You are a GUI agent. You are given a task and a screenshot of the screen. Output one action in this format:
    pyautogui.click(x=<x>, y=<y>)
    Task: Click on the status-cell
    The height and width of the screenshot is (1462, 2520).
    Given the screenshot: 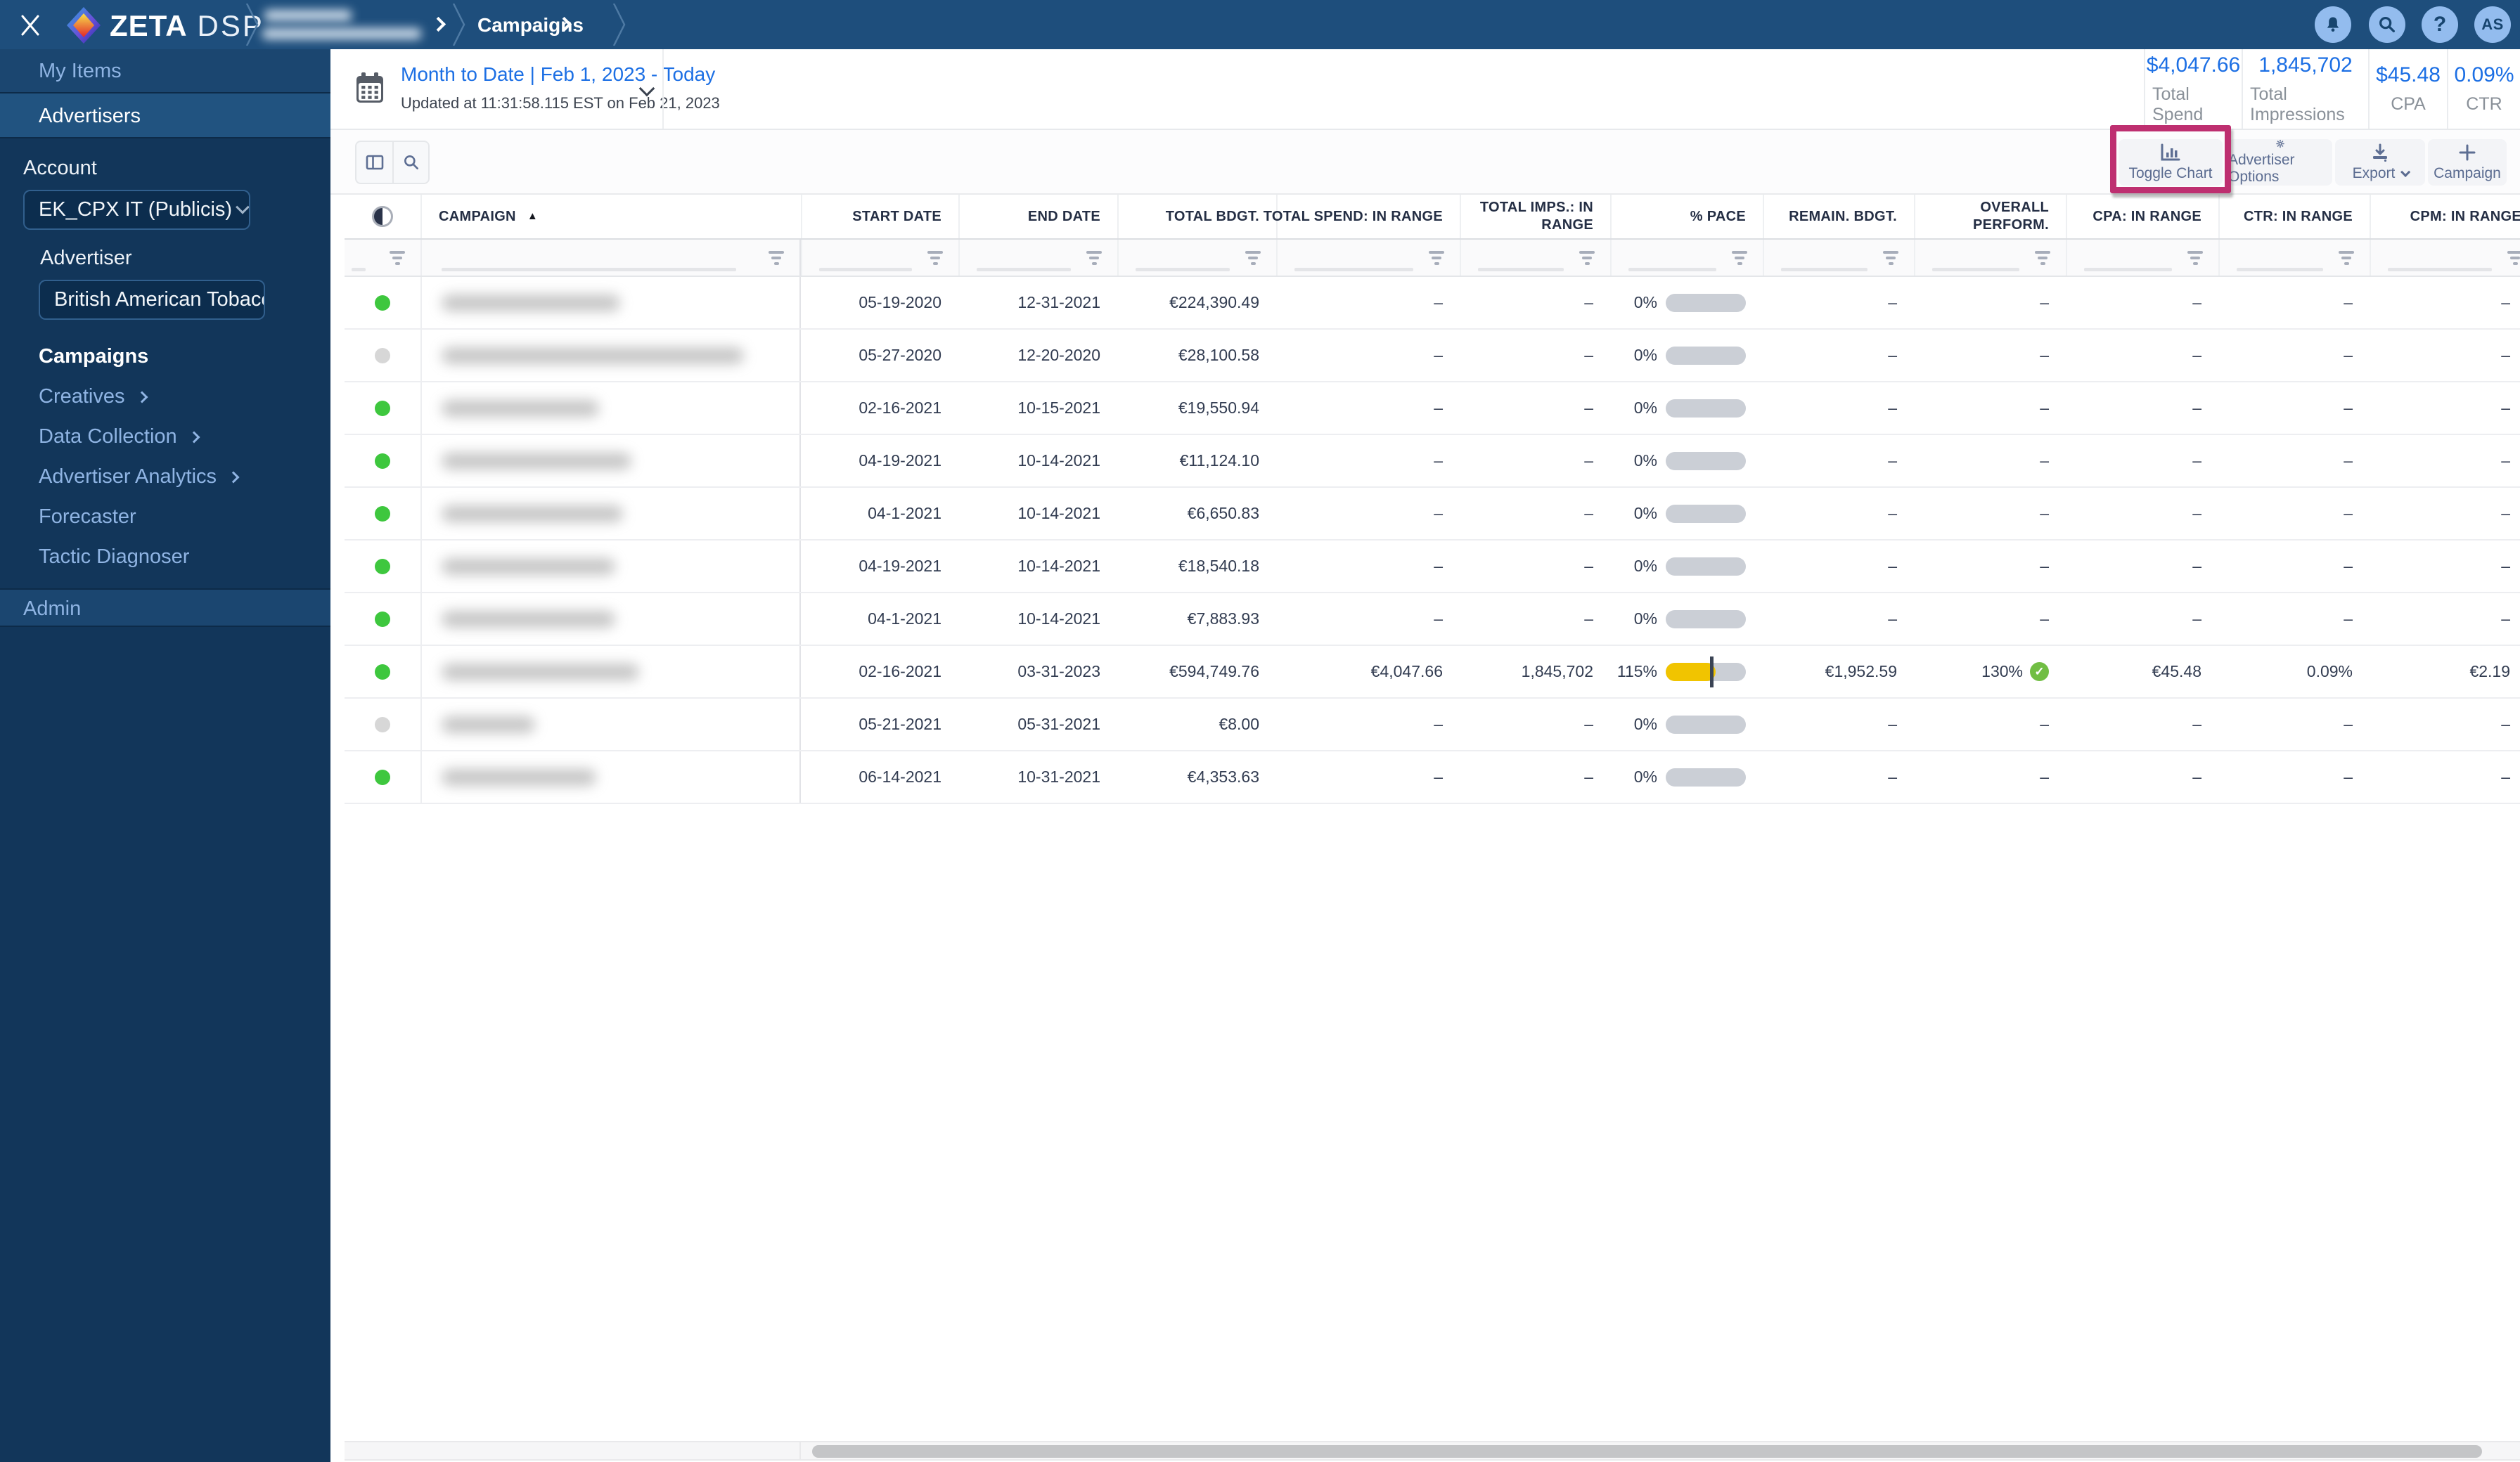 What is the action you would take?
    pyautogui.click(x=382, y=566)
    